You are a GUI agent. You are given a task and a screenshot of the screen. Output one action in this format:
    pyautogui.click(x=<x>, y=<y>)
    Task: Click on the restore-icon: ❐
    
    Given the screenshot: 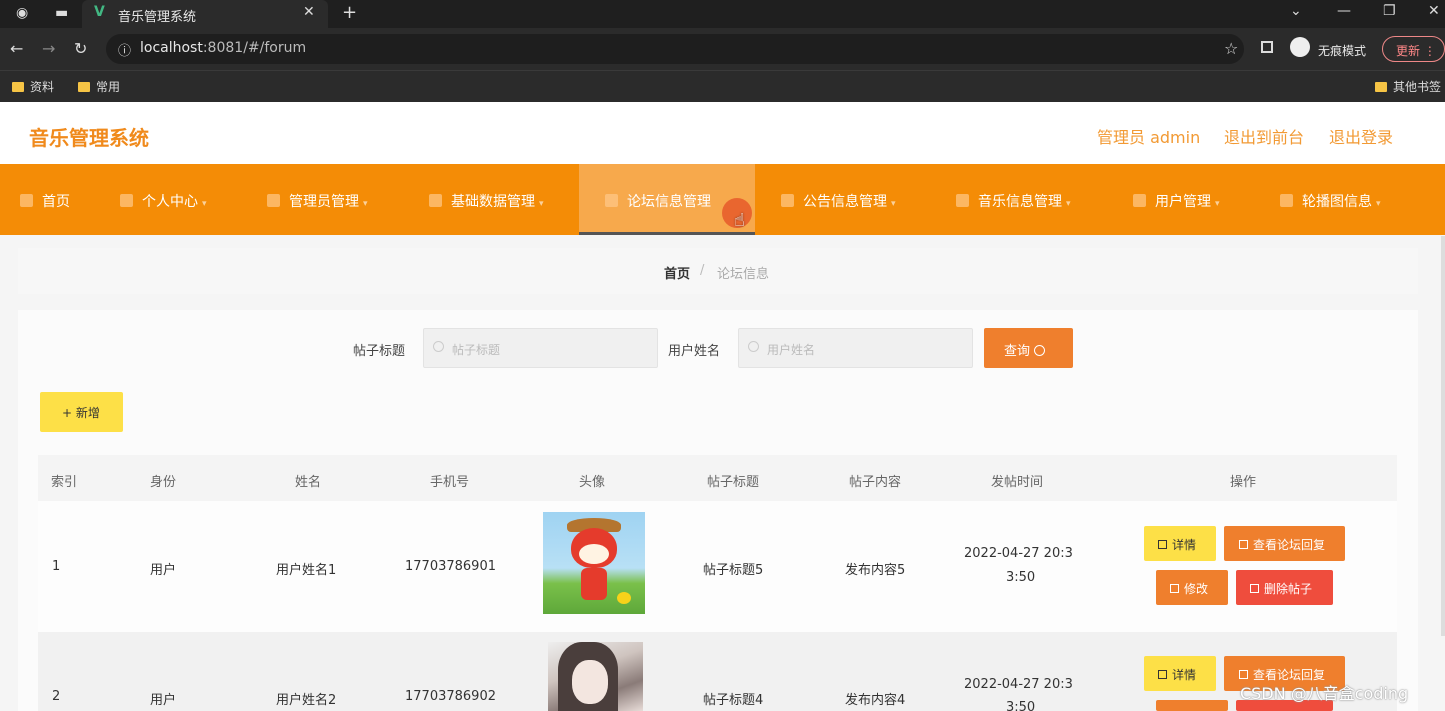 What is the action you would take?
    pyautogui.click(x=1389, y=11)
    